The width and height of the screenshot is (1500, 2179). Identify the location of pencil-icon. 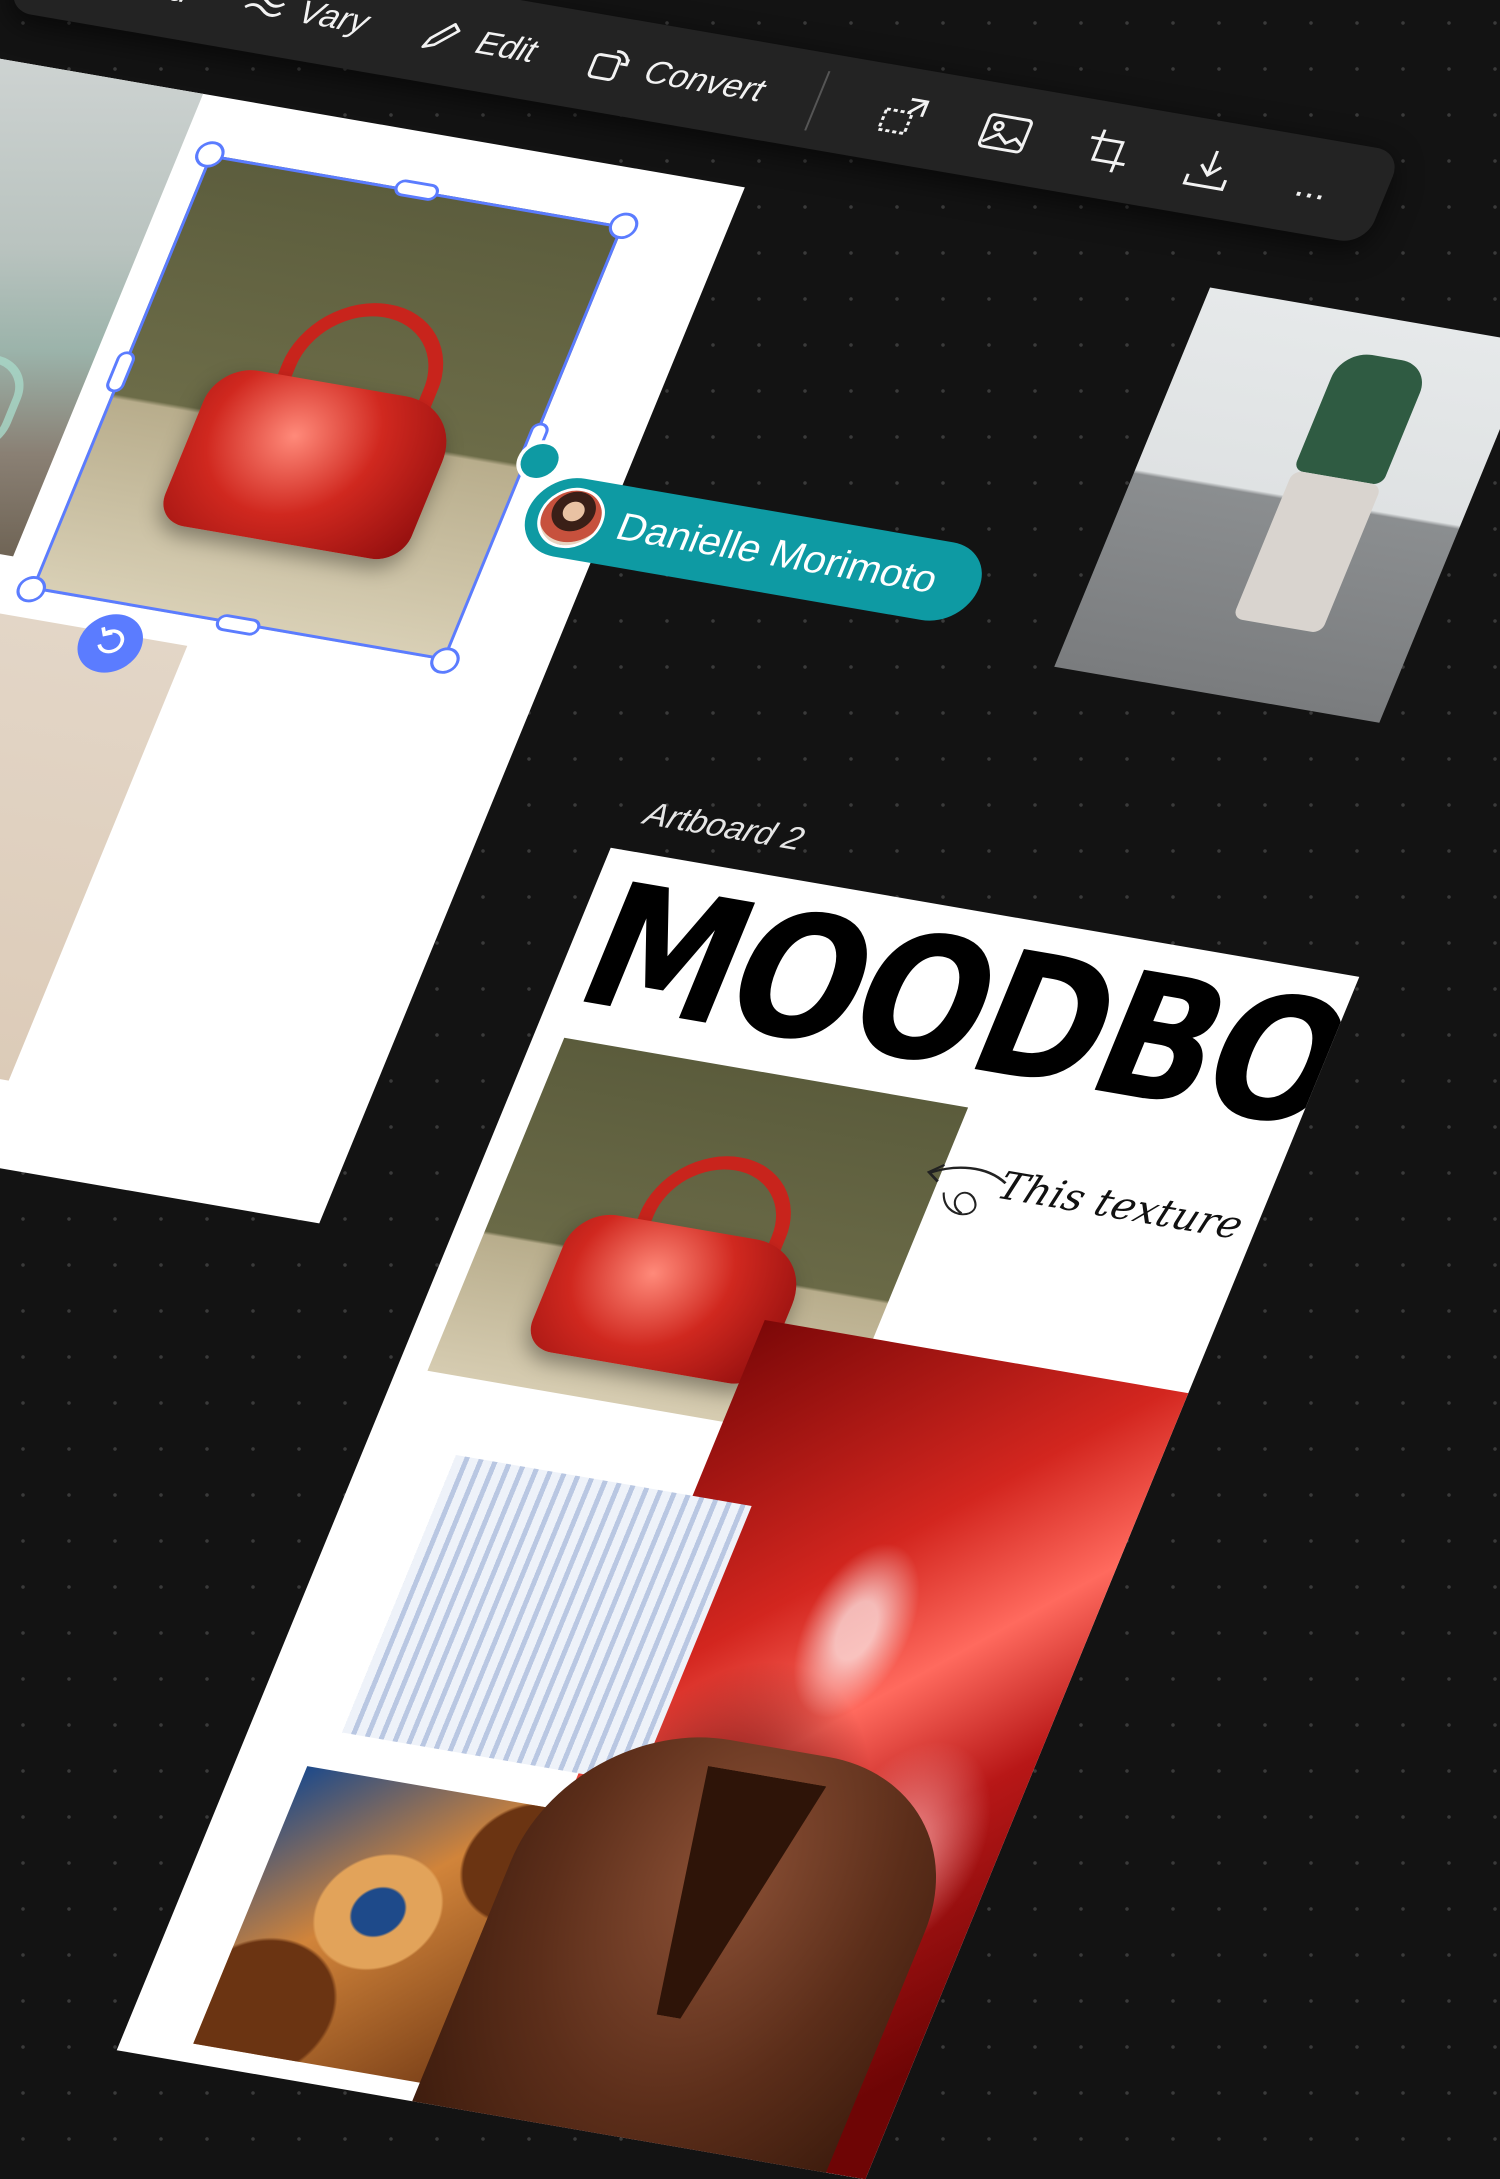
(442, 36).